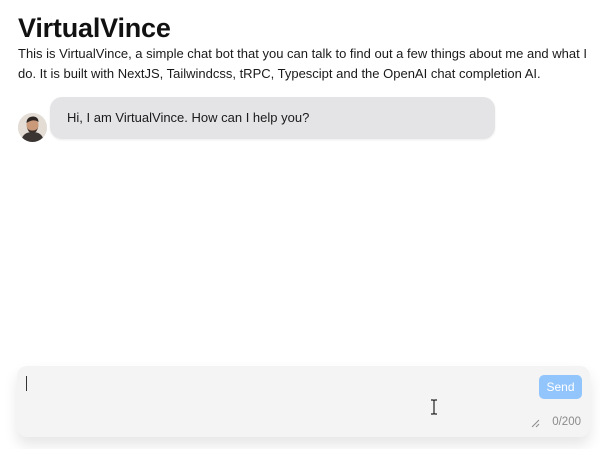  Describe the element at coordinates (560, 387) in the screenshot. I see `send-button: Send` at that location.